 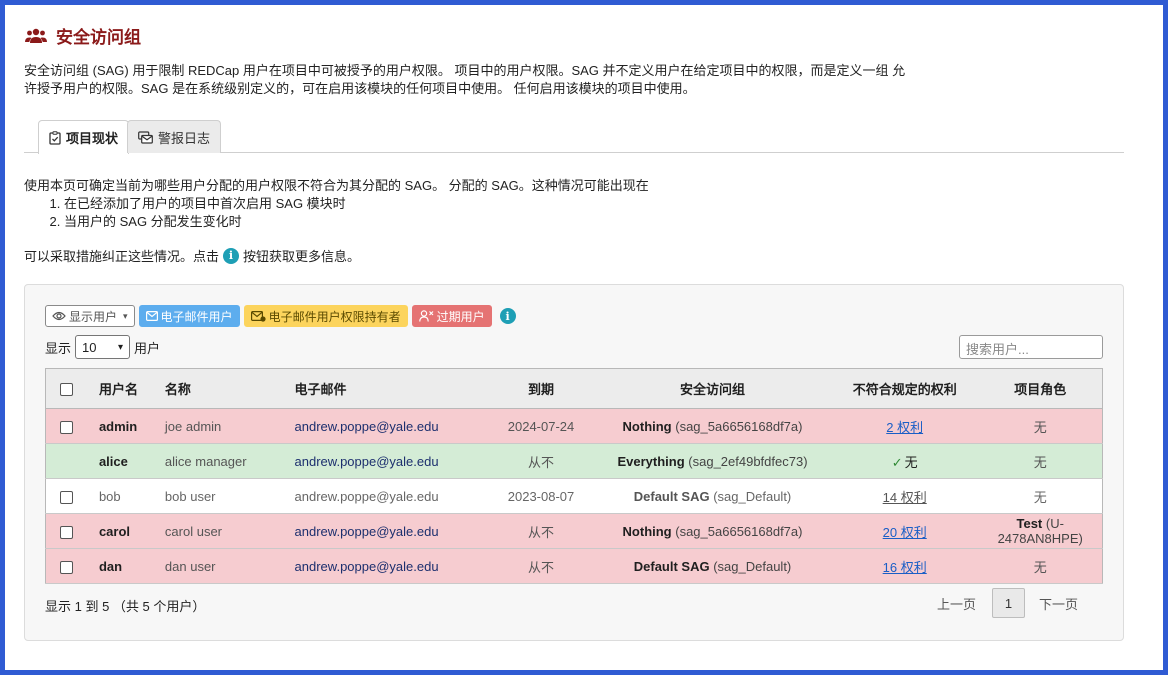 What do you see at coordinates (356, 222) in the screenshot?
I see `description-item: 当用户的 SAG 分配发生变化时` at bounding box center [356, 222].